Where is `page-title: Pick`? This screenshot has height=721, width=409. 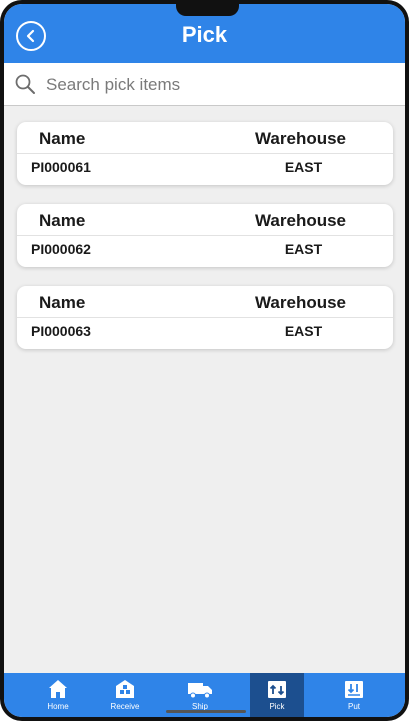
page-title: Pick is located at coordinates (204, 34).